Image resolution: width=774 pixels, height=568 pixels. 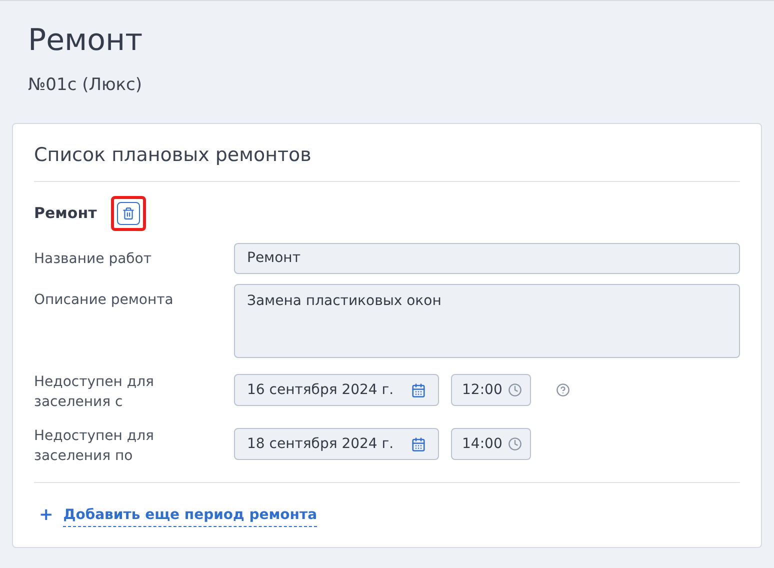 What do you see at coordinates (94, 446) in the screenshot?
I see `field-label: Недоступен для заселения по` at bounding box center [94, 446].